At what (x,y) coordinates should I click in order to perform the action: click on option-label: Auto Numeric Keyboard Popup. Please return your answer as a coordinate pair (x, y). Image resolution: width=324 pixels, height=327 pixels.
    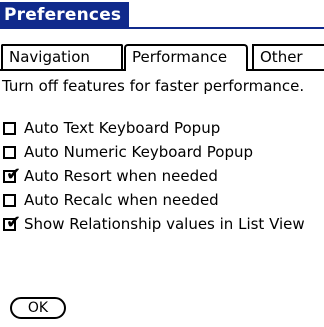
    Looking at the image, I should click on (139, 152).